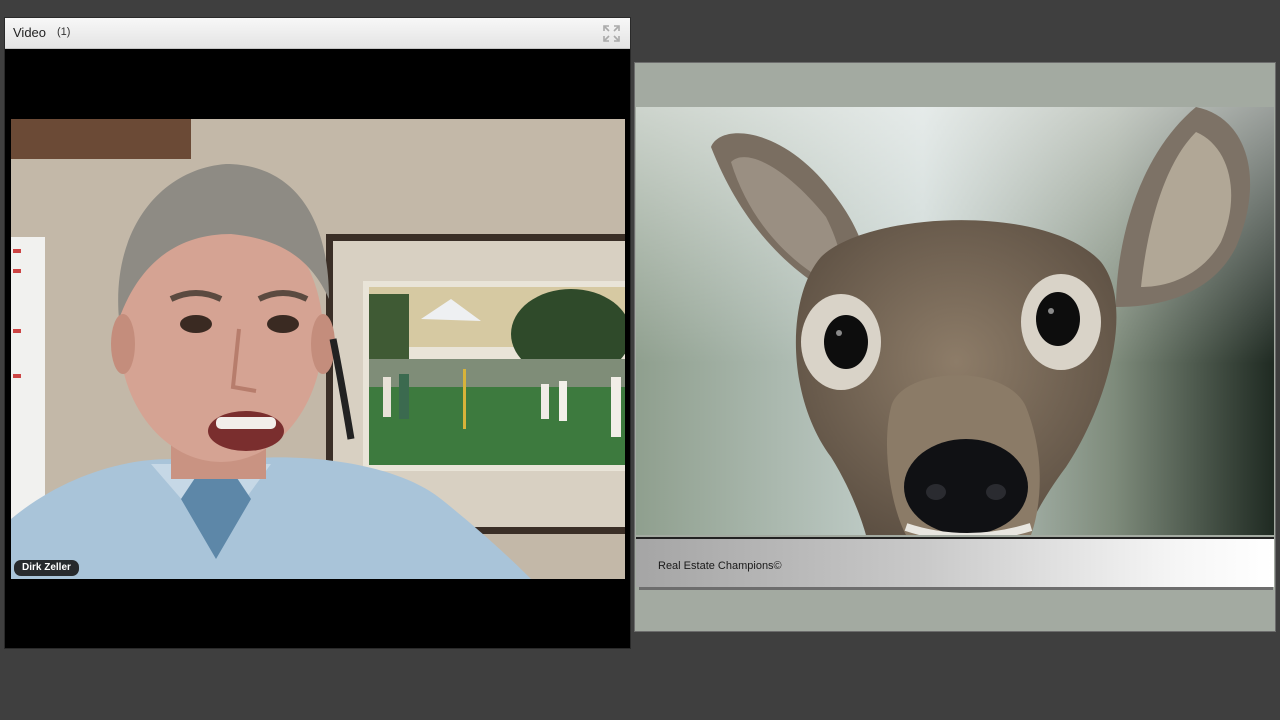 Image resolution: width=1280 pixels, height=720 pixels. I want to click on slide-footer-text: Real Estate Champions©, so click(720, 566).